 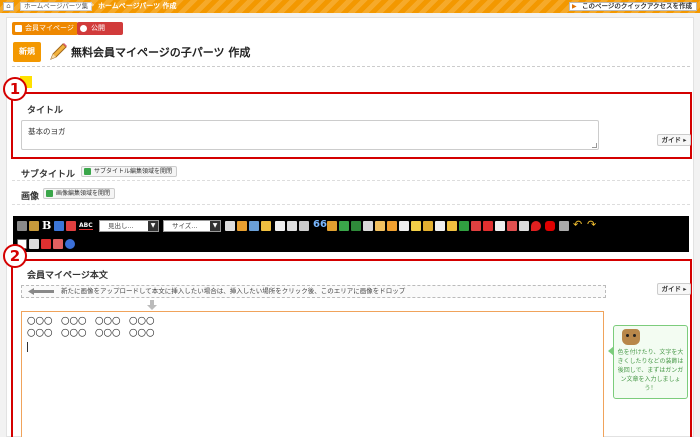 I want to click on redo-icon: ↷, so click(x=591, y=224).